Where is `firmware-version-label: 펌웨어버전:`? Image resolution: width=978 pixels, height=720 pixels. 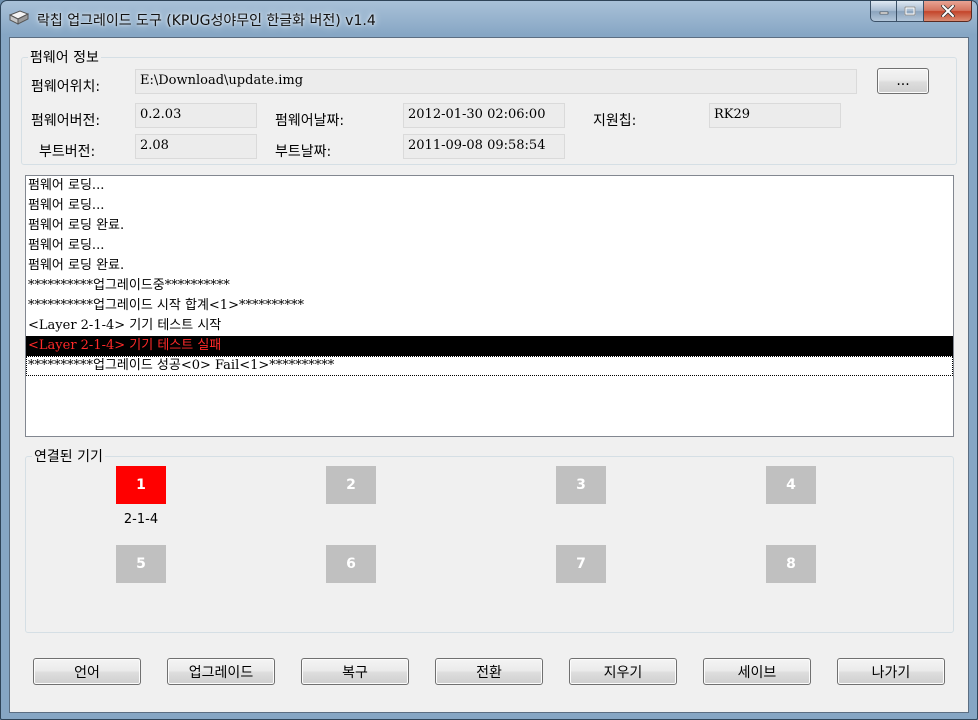 firmware-version-label: 펌웨어버전: is located at coordinates (66, 121).